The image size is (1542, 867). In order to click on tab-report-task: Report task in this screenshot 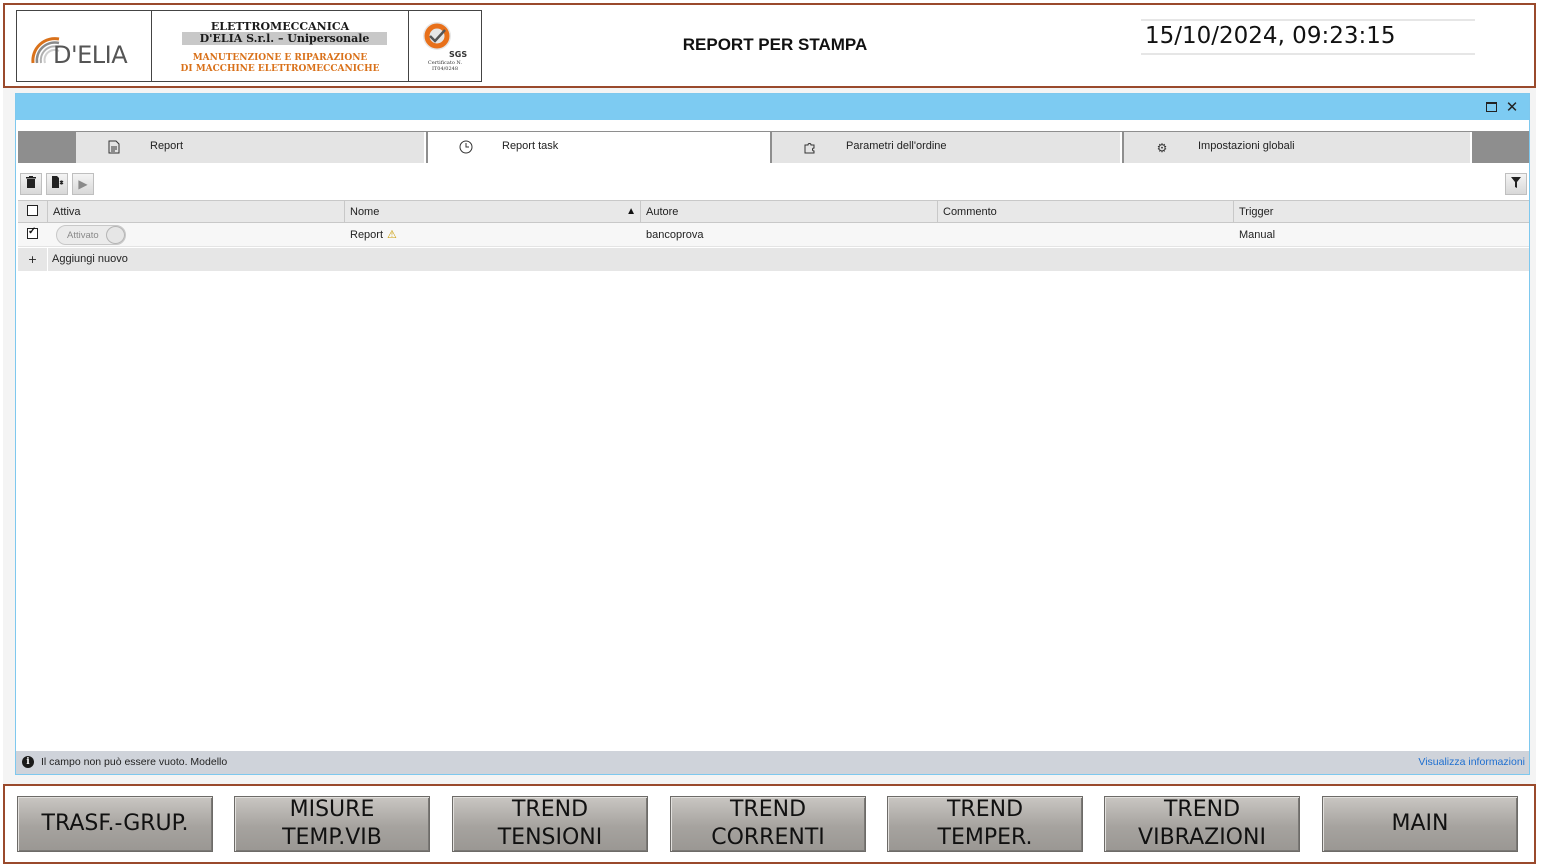, I will do `click(599, 147)`.